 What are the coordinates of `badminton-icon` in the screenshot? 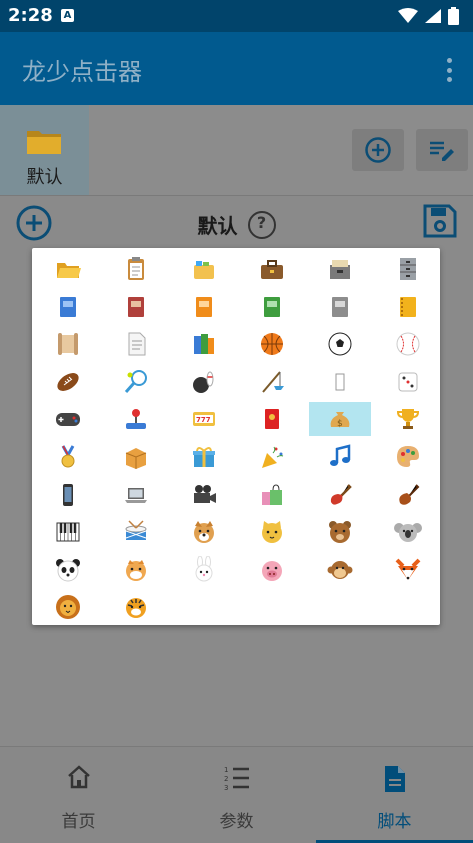 It's located at (135, 381).